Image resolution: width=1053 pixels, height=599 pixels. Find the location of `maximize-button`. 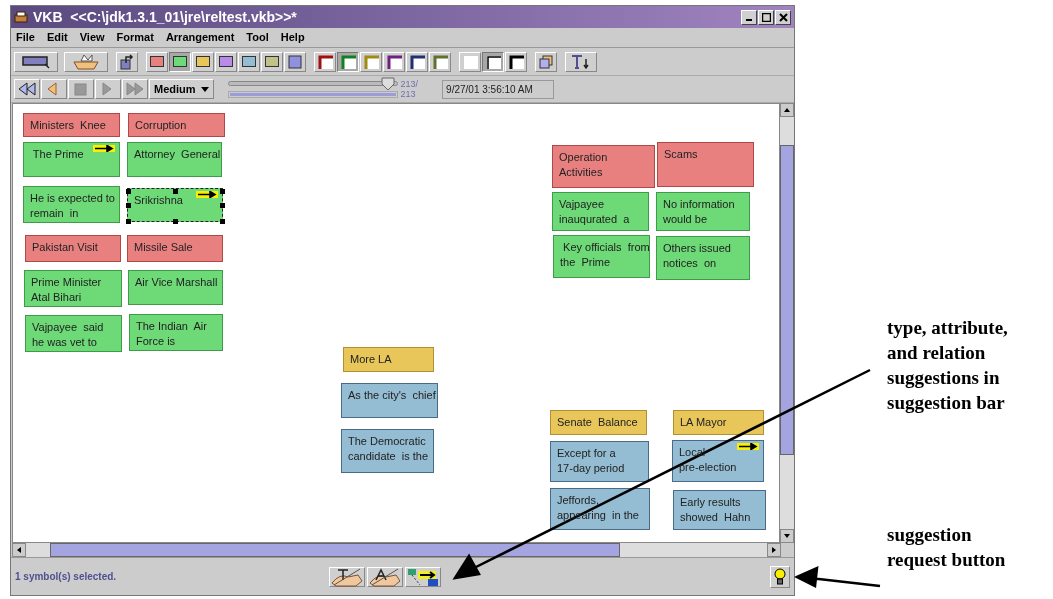

maximize-button is located at coordinates (766, 17).